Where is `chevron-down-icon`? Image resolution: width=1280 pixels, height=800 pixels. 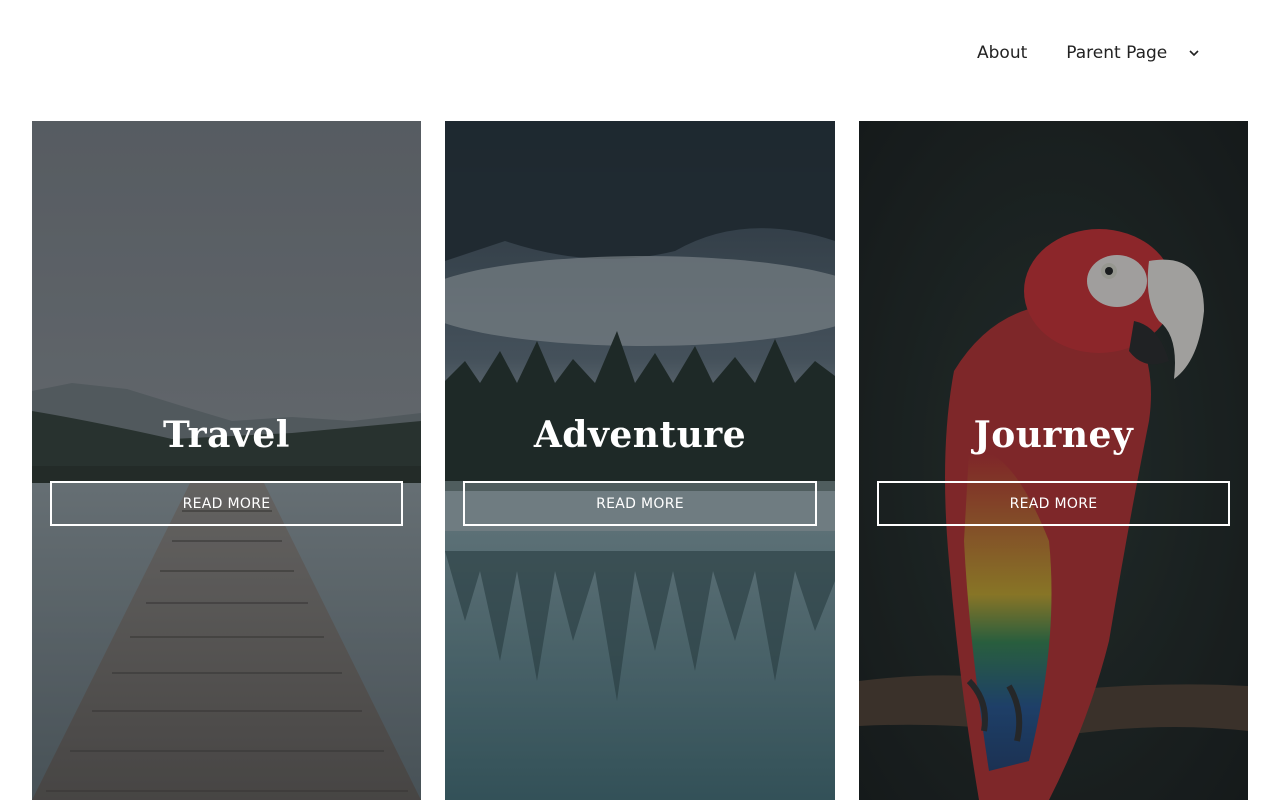
chevron-down-icon is located at coordinates (1194, 53).